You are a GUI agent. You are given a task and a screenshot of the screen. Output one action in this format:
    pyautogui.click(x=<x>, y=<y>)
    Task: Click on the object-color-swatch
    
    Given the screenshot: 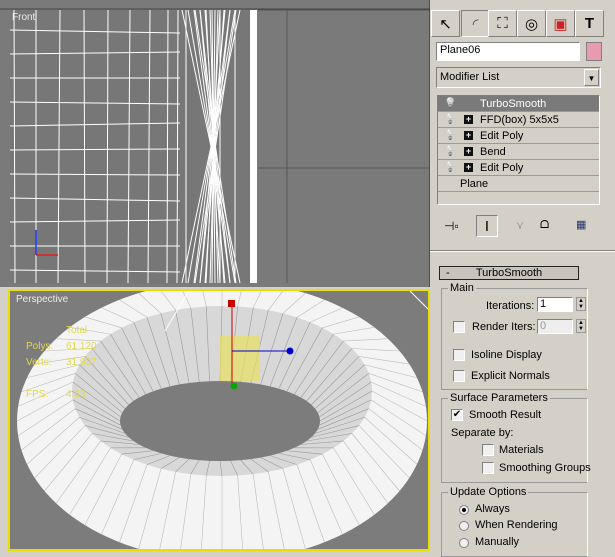 What is the action you would take?
    pyautogui.click(x=594, y=51)
    